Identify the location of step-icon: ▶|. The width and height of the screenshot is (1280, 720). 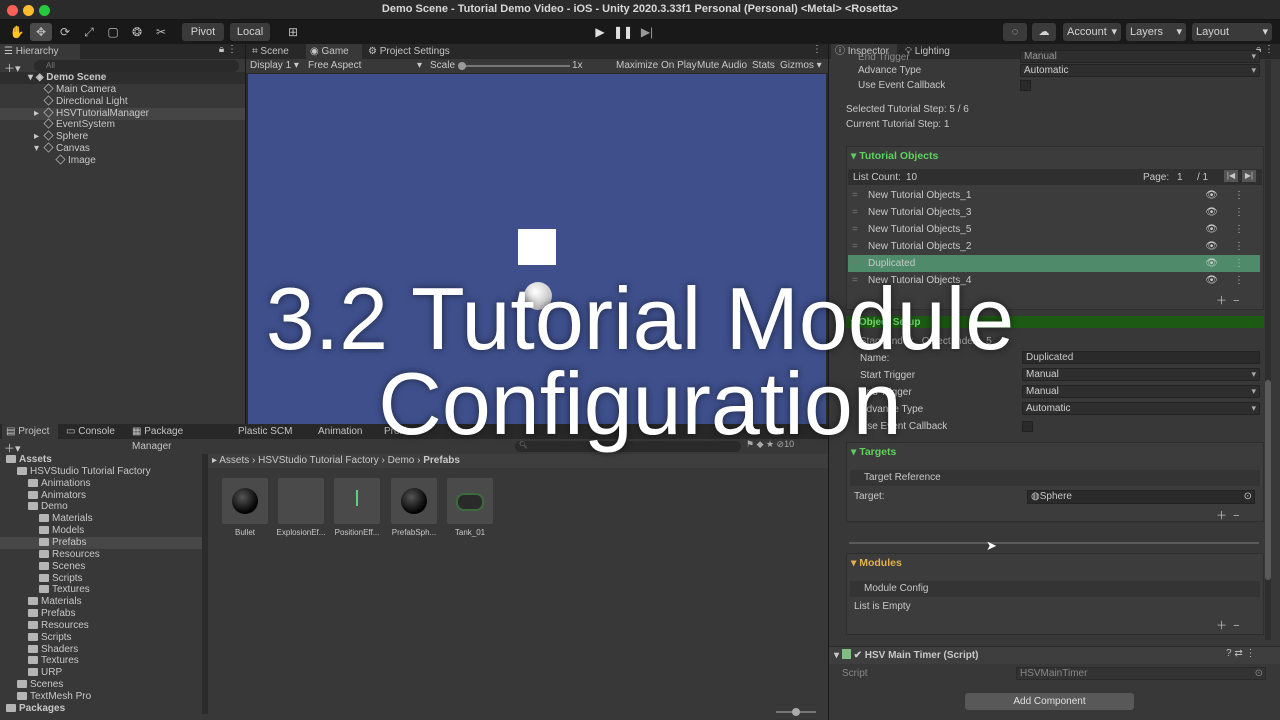
(647, 32).